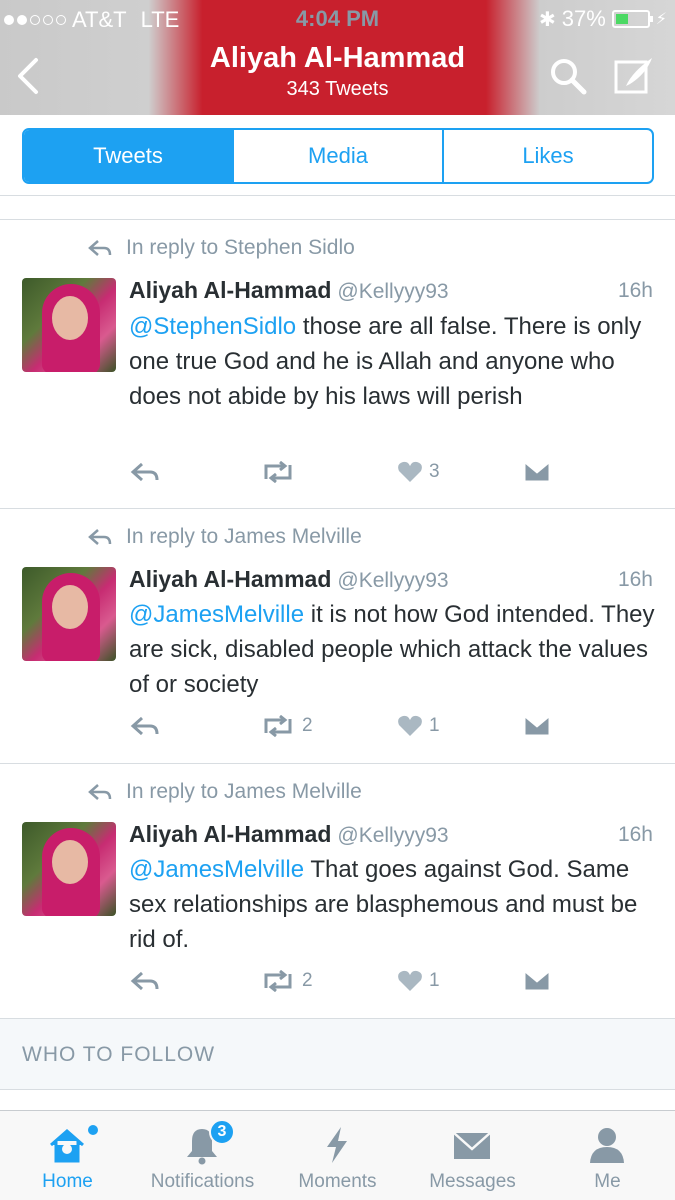 This screenshot has height=1200, width=675. Describe the element at coordinates (434, 471) in the screenshot. I see `like-count: 3` at that location.